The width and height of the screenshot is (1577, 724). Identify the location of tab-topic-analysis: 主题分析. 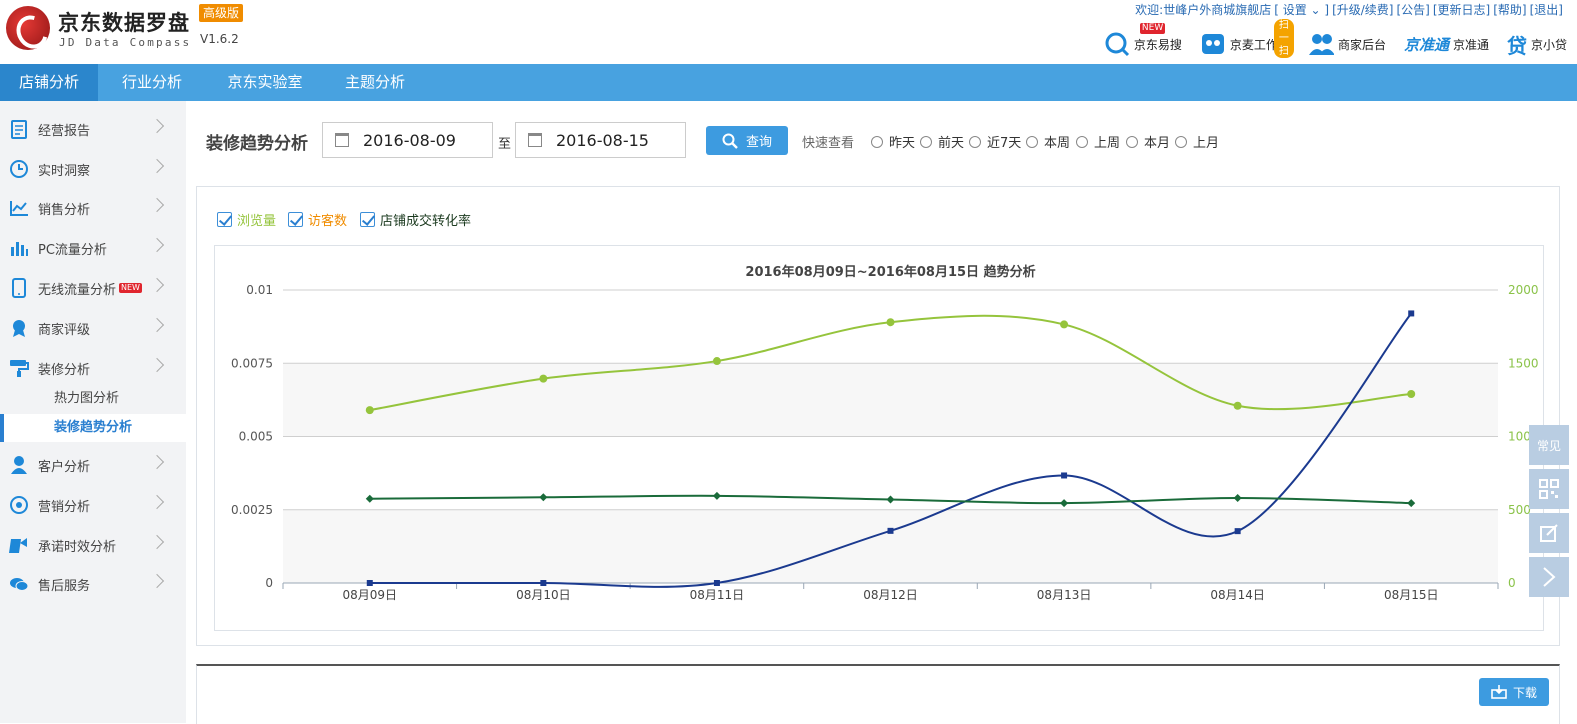
(375, 82).